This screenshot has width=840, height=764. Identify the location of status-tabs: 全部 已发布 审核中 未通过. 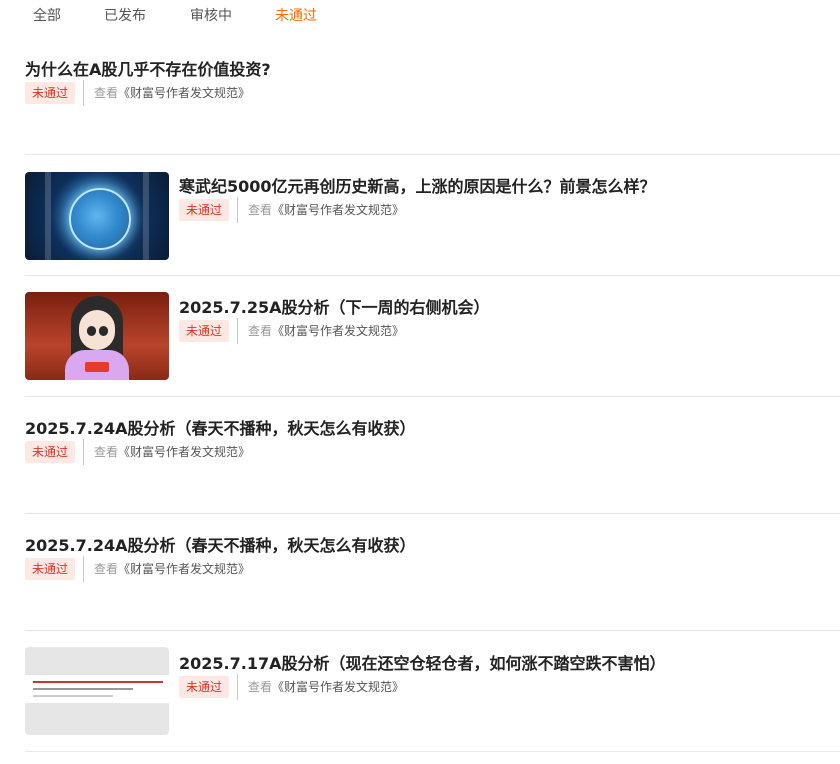
(420, 15).